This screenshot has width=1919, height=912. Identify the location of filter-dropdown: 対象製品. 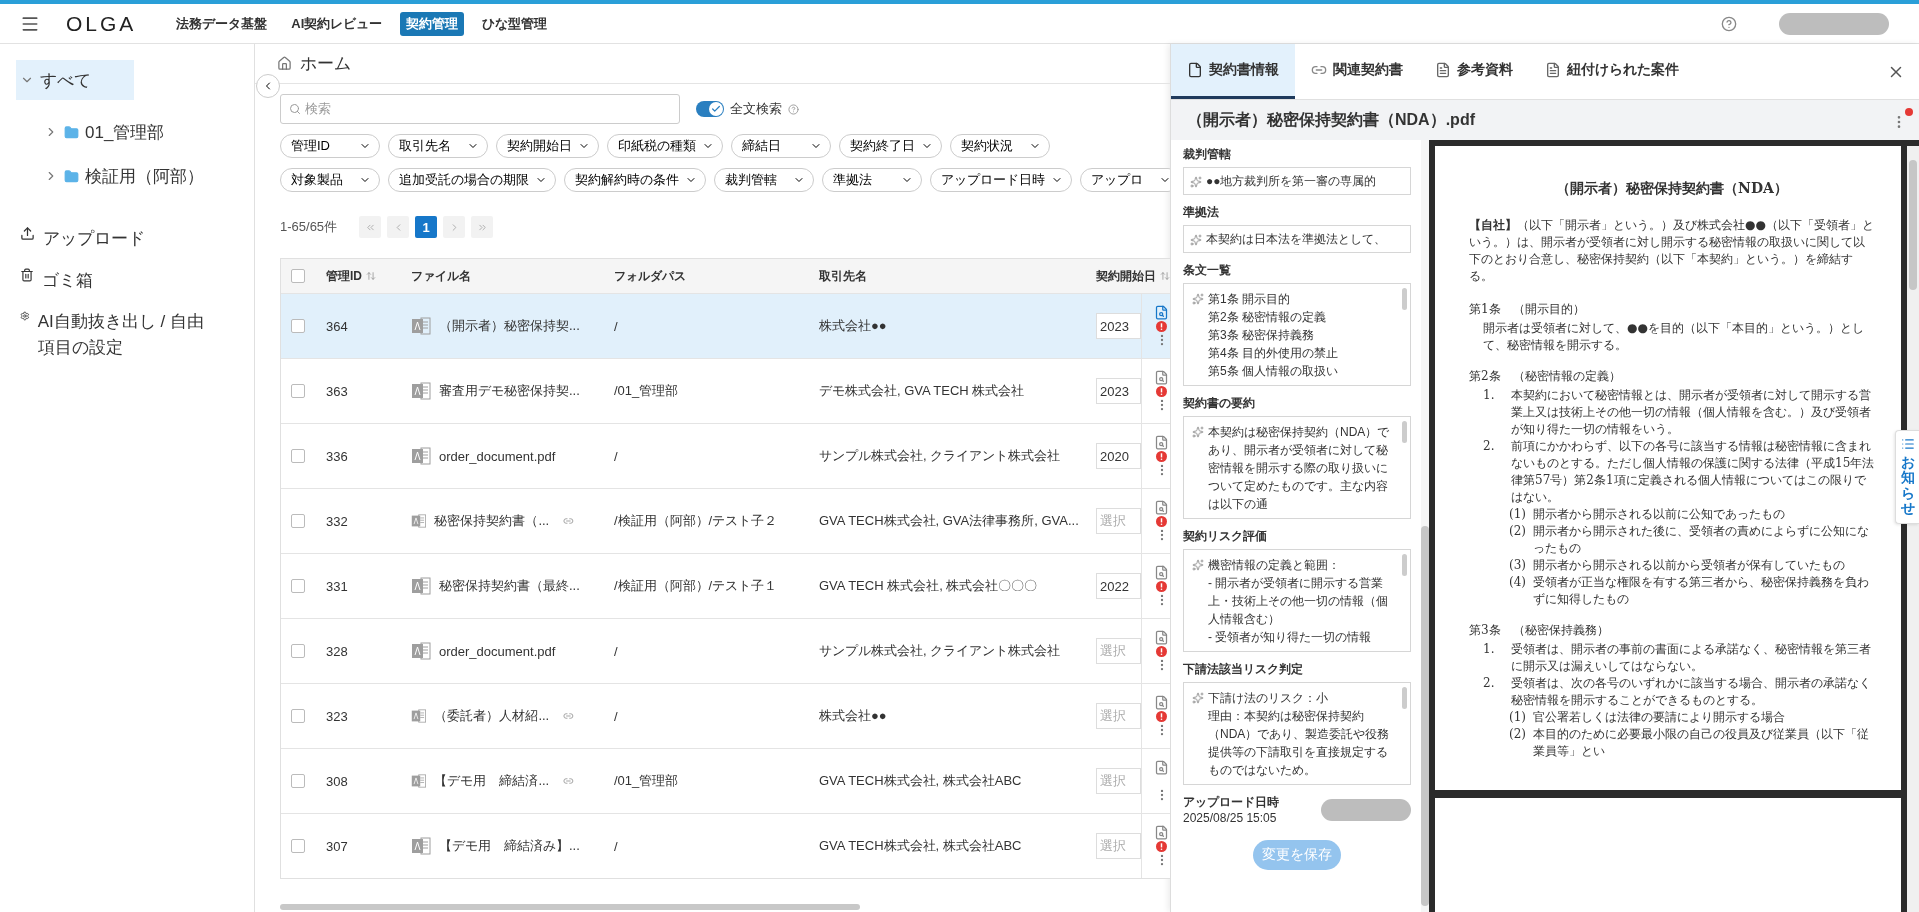
(330, 180).